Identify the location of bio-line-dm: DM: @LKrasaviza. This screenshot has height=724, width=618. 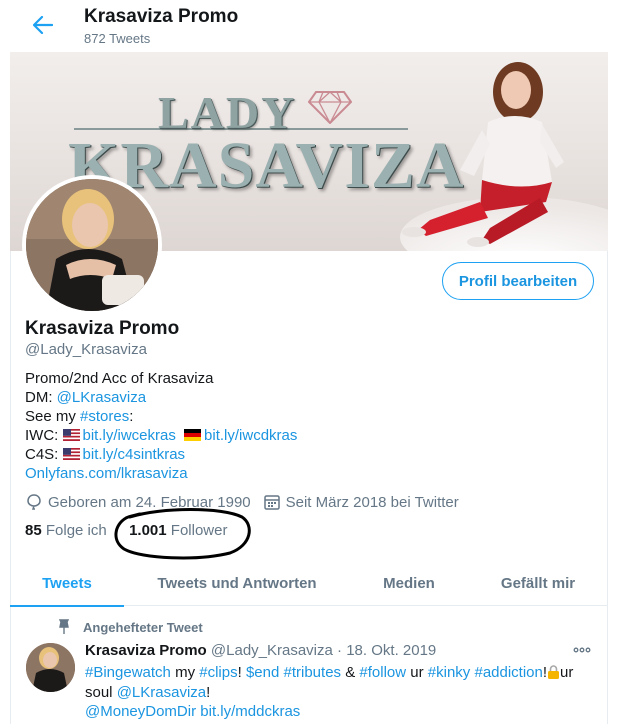
(305, 397).